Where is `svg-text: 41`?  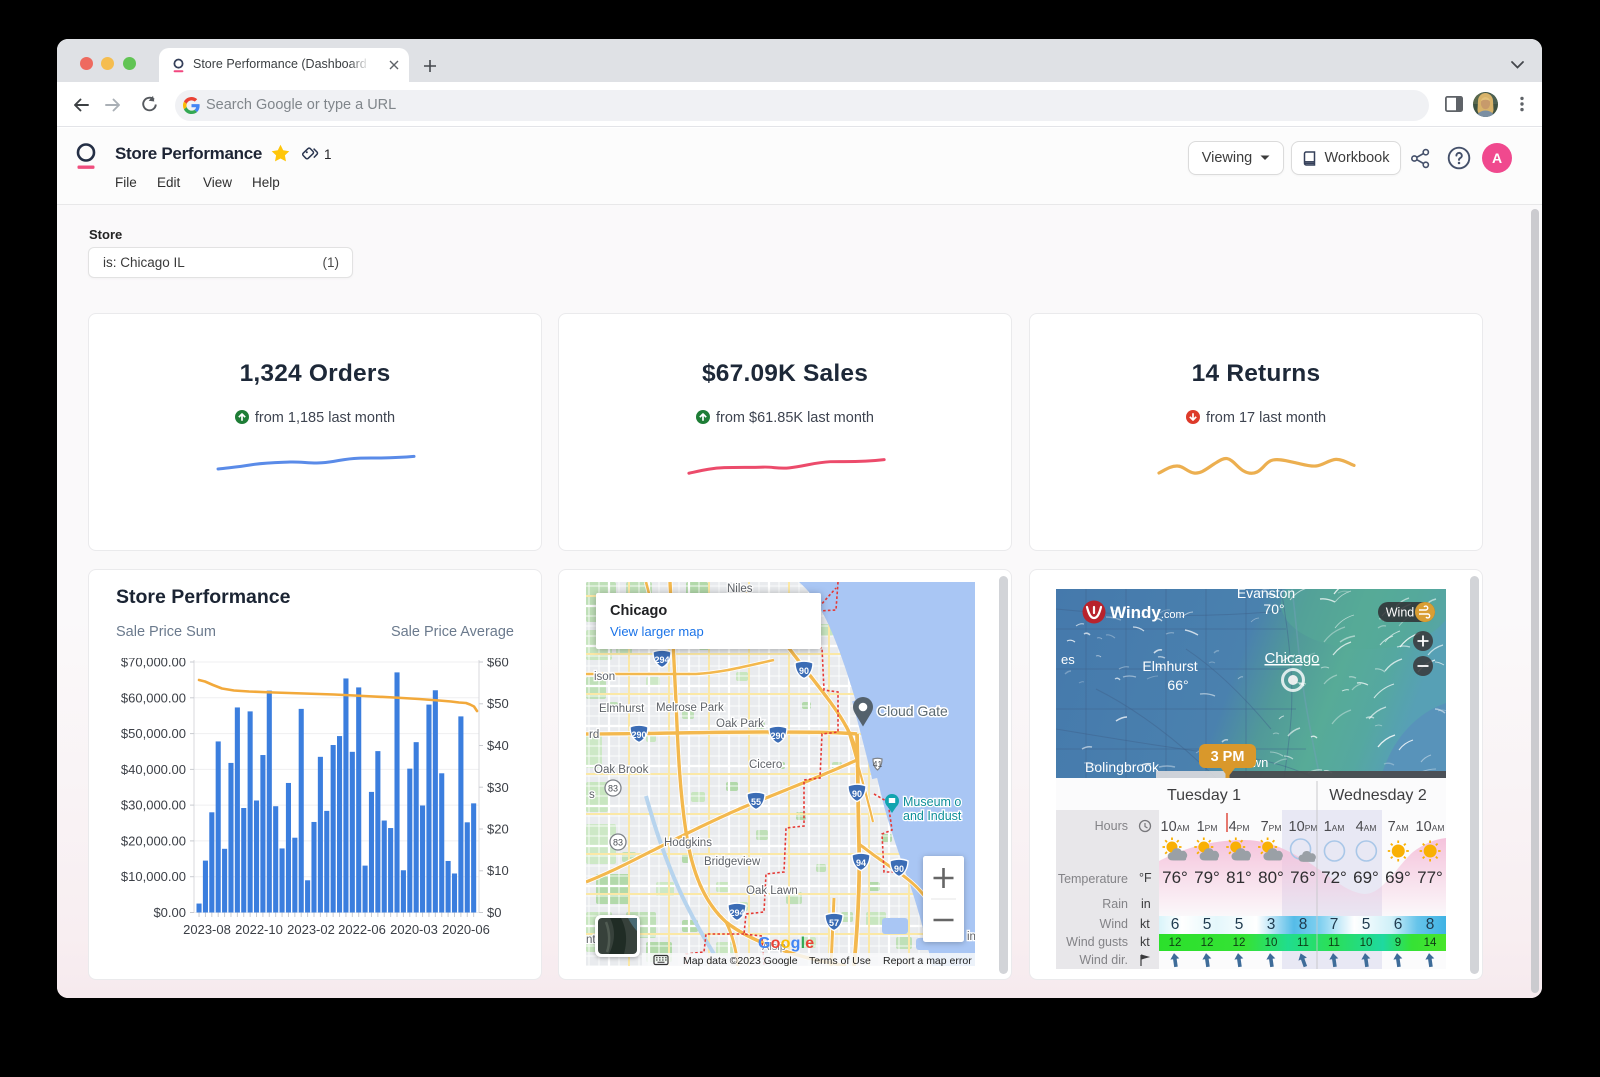 svg-text: 41 is located at coordinates (878, 764).